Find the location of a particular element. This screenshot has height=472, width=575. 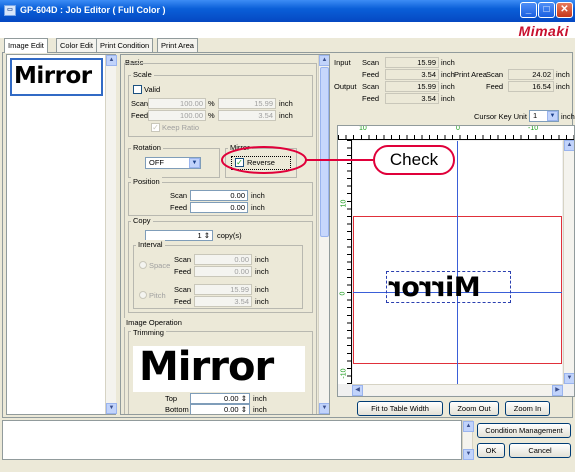

ok-button: OK is located at coordinates (491, 450).